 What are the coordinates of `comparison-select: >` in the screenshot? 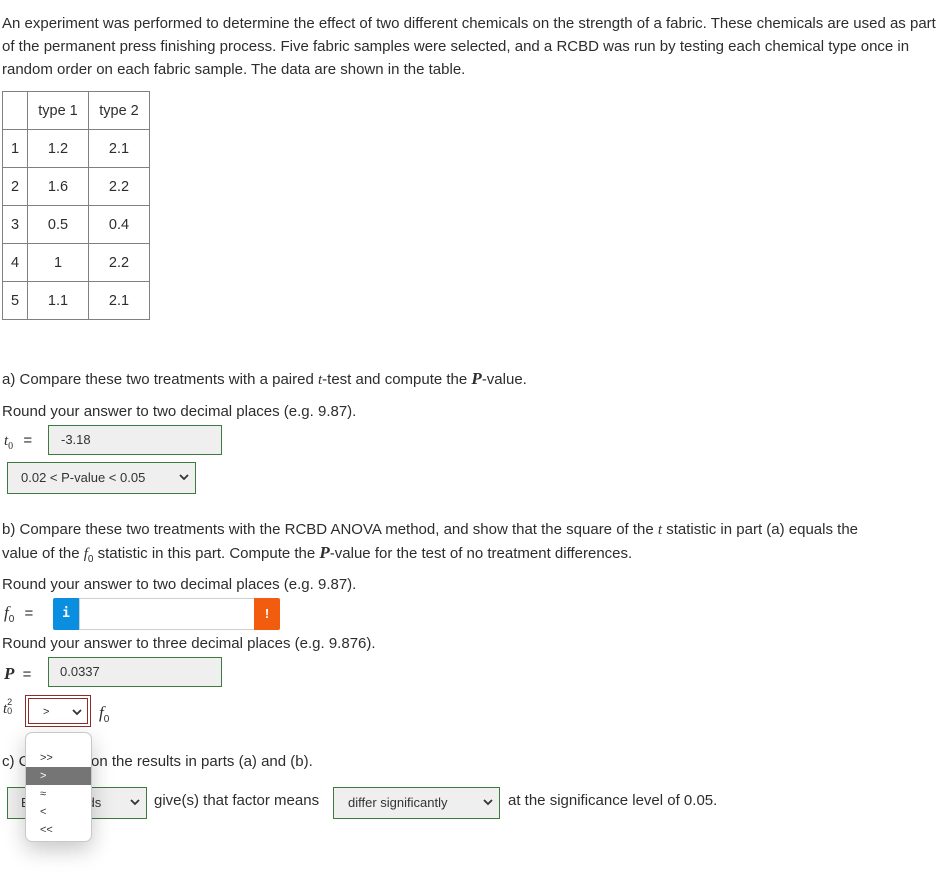 It's located at (58, 711).